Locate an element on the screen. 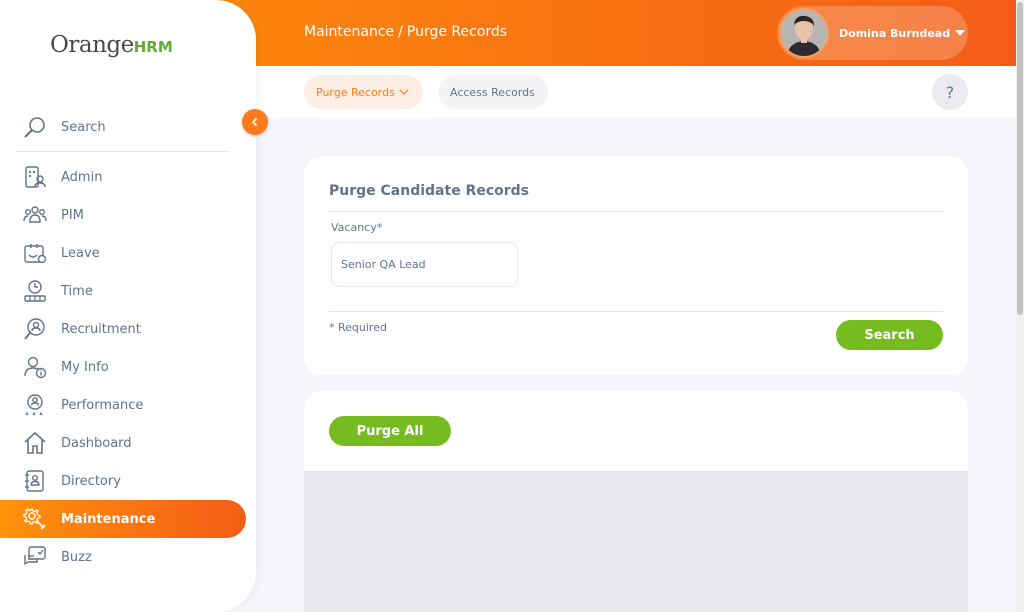 This screenshot has height=612, width=1024. logo: Orange HRM is located at coordinates (111, 49).